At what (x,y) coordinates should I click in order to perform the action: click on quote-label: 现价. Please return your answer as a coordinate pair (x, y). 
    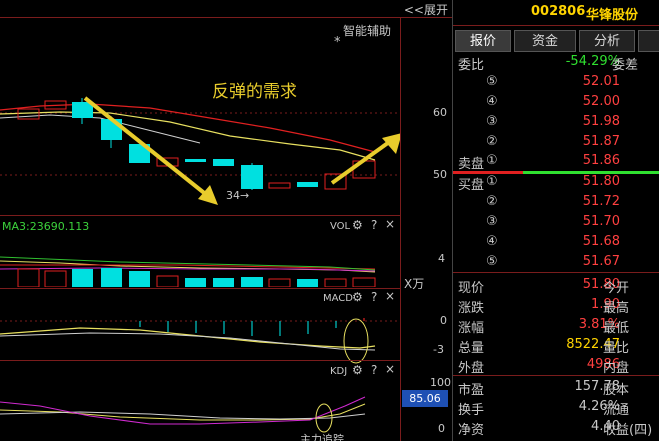
    Looking at the image, I should click on (471, 288).